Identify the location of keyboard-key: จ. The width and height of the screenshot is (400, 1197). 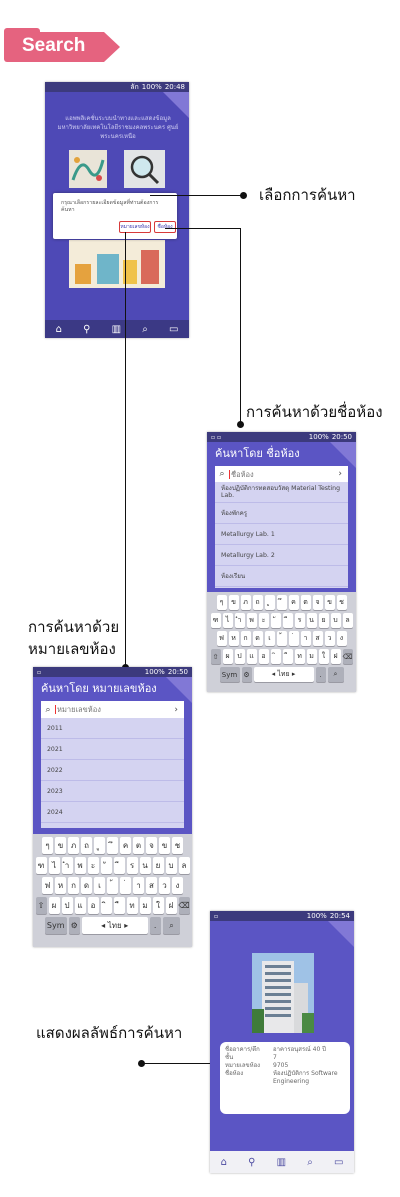
(151, 845).